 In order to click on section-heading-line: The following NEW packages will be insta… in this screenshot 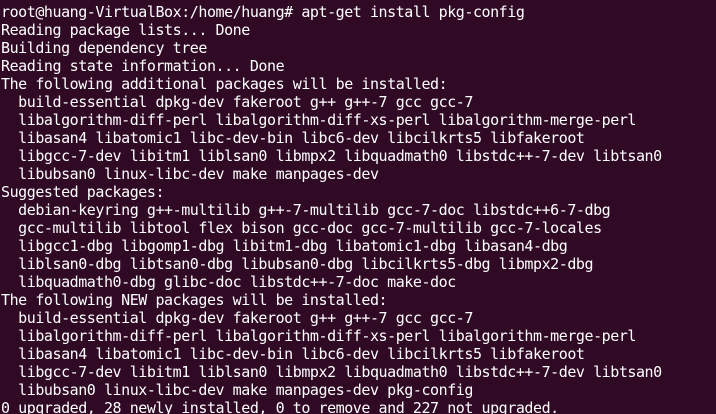, I will do `click(194, 300)`.